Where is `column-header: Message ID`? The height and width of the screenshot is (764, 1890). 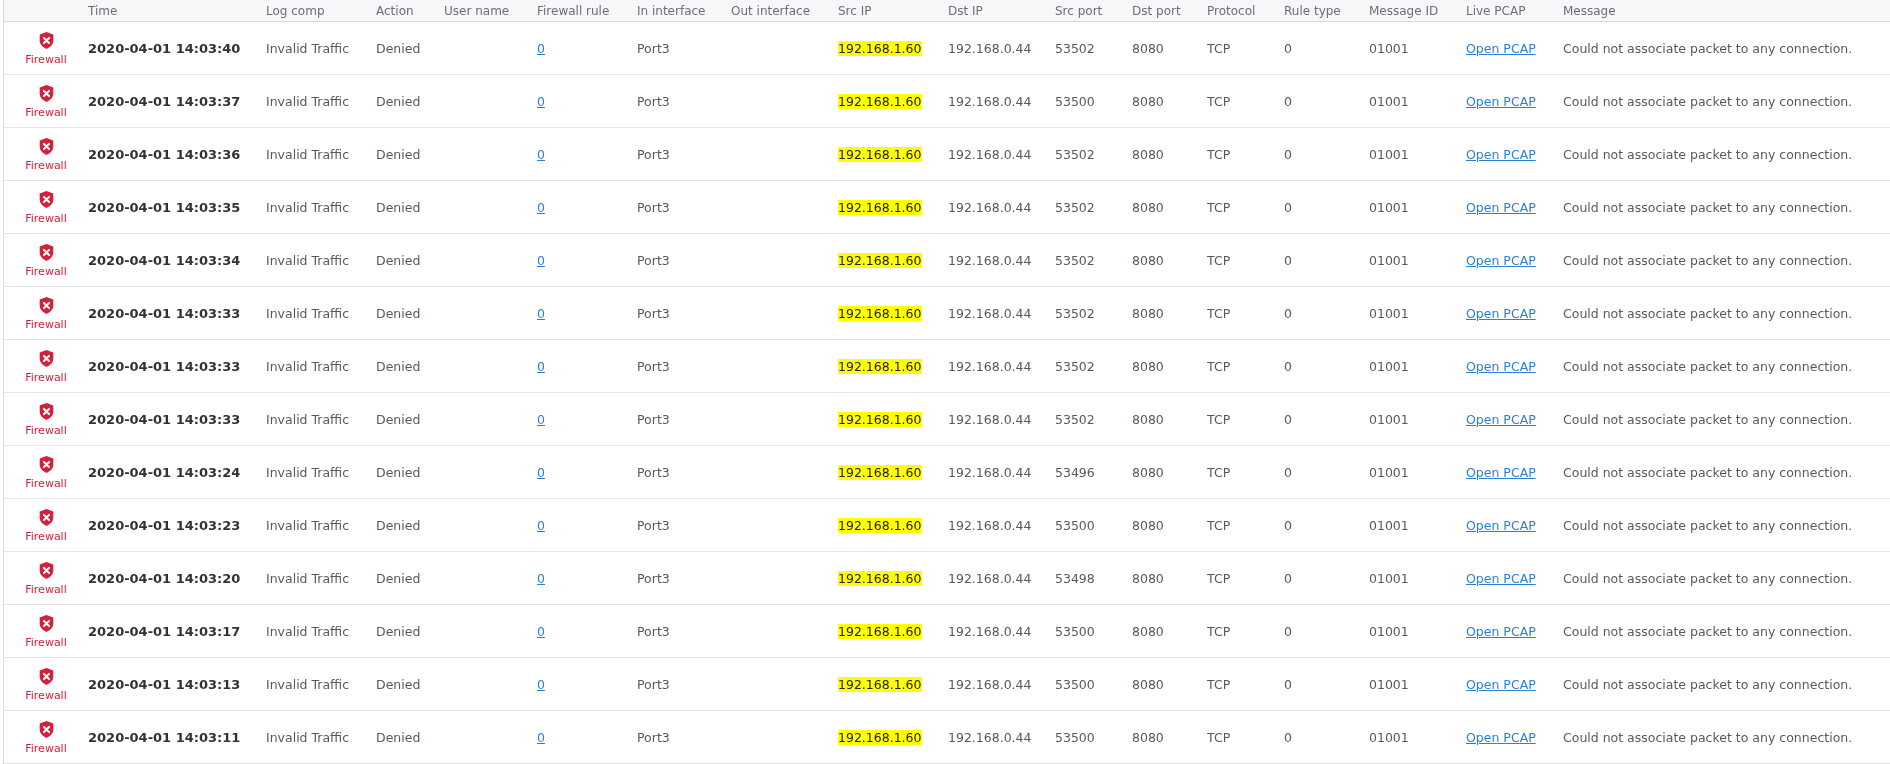
column-header: Message ID is located at coordinates (1404, 10).